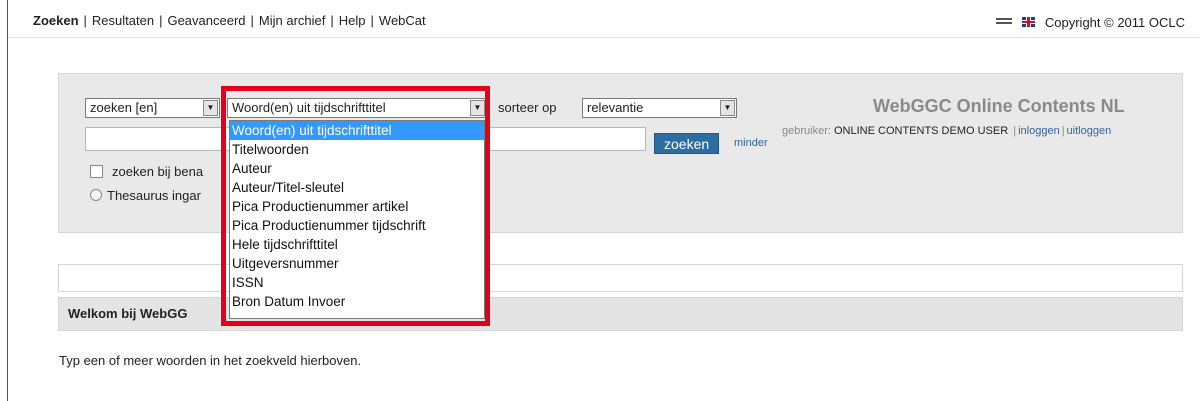 The width and height of the screenshot is (1200, 401). I want to click on header-divider, so click(604, 37).